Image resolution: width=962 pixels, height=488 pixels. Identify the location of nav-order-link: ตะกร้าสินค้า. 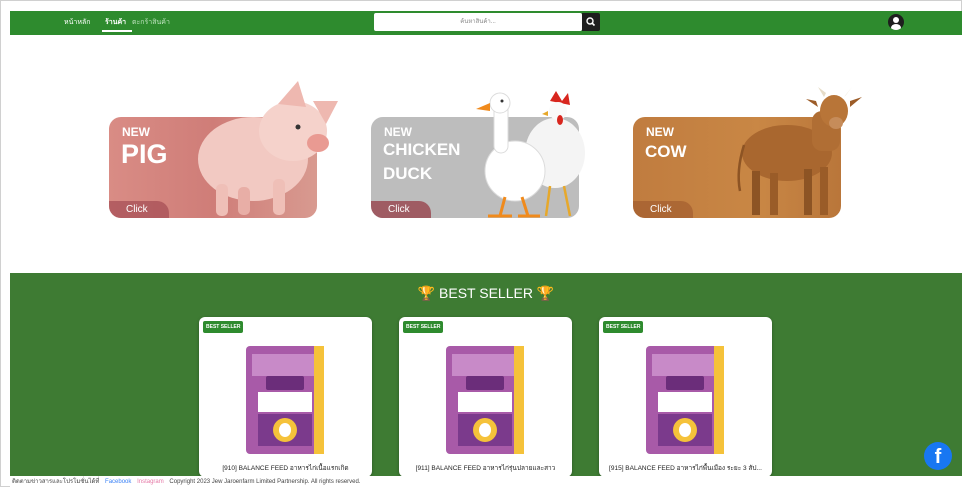
(151, 22).